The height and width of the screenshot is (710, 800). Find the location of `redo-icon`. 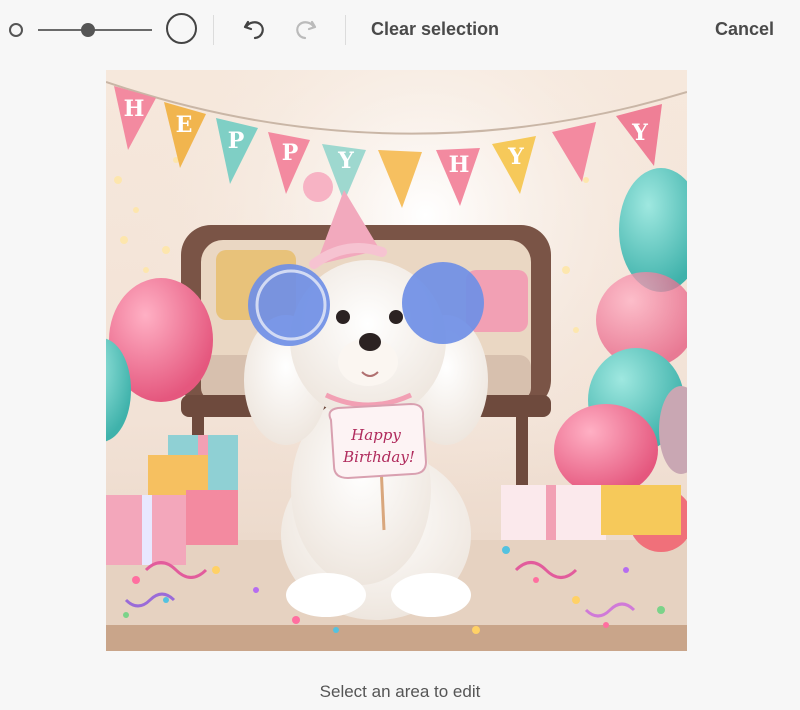

redo-icon is located at coordinates (306, 30).